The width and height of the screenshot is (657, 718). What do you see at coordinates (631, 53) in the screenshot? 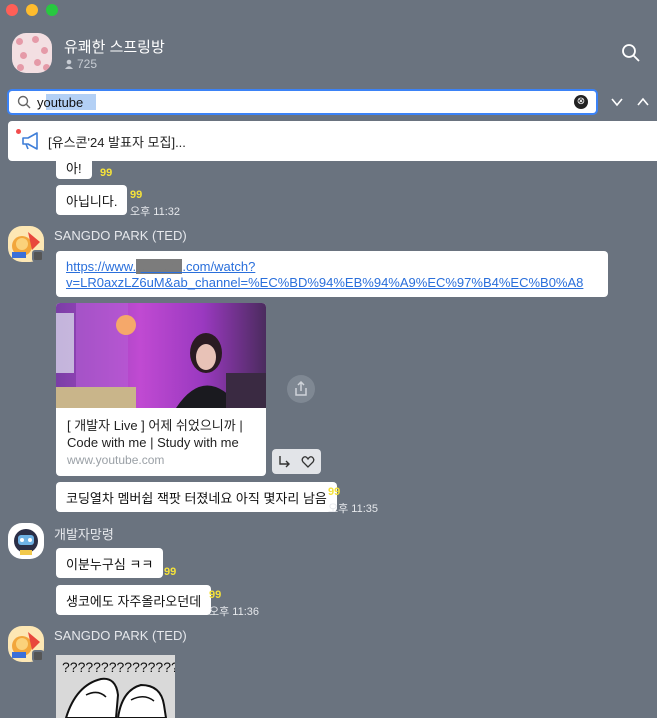
I see `search-icon` at bounding box center [631, 53].